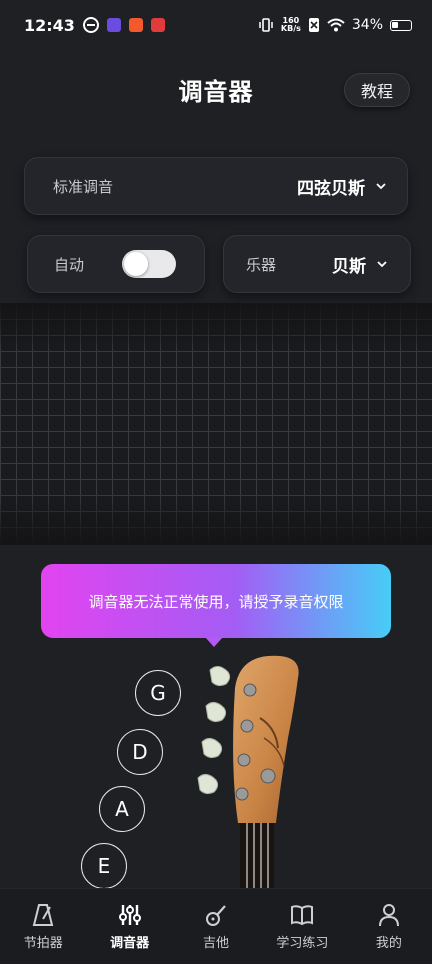  Describe the element at coordinates (49, 25) in the screenshot. I see `status-time: 12:43` at that location.